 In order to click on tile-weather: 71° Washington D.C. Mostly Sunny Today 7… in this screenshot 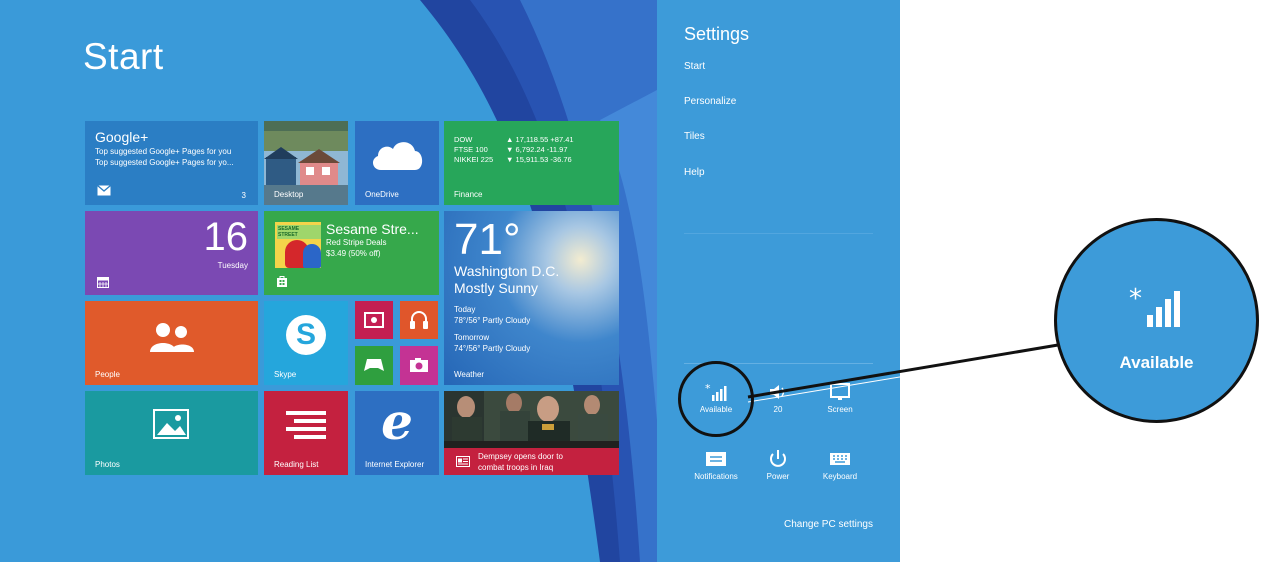, I will do `click(531, 298)`.